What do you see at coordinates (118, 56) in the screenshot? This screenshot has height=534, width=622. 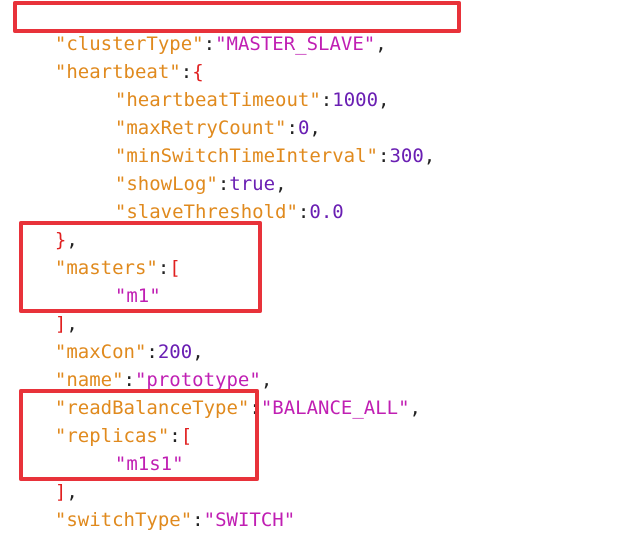 I see `code-line-heartbeat: "heartbeat":{` at bounding box center [118, 56].